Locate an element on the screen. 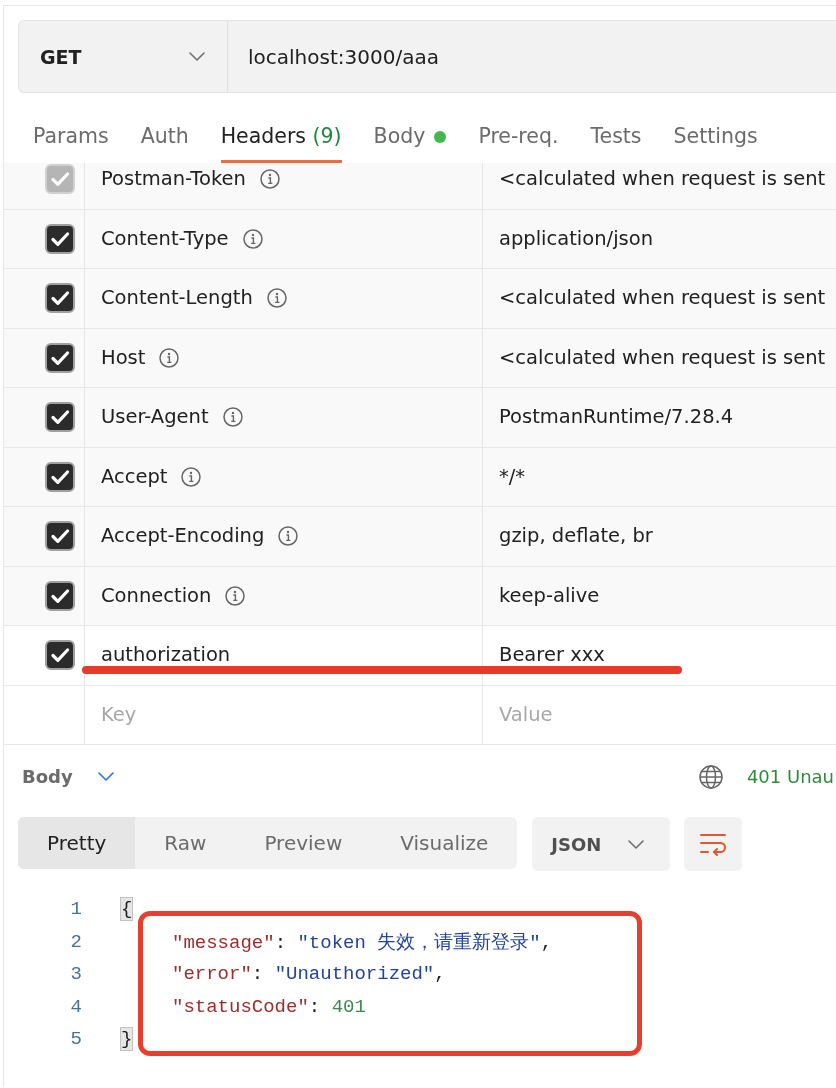 This screenshot has height=1088, width=836. header-key: Accept-Encoding is located at coordinates (183, 536).